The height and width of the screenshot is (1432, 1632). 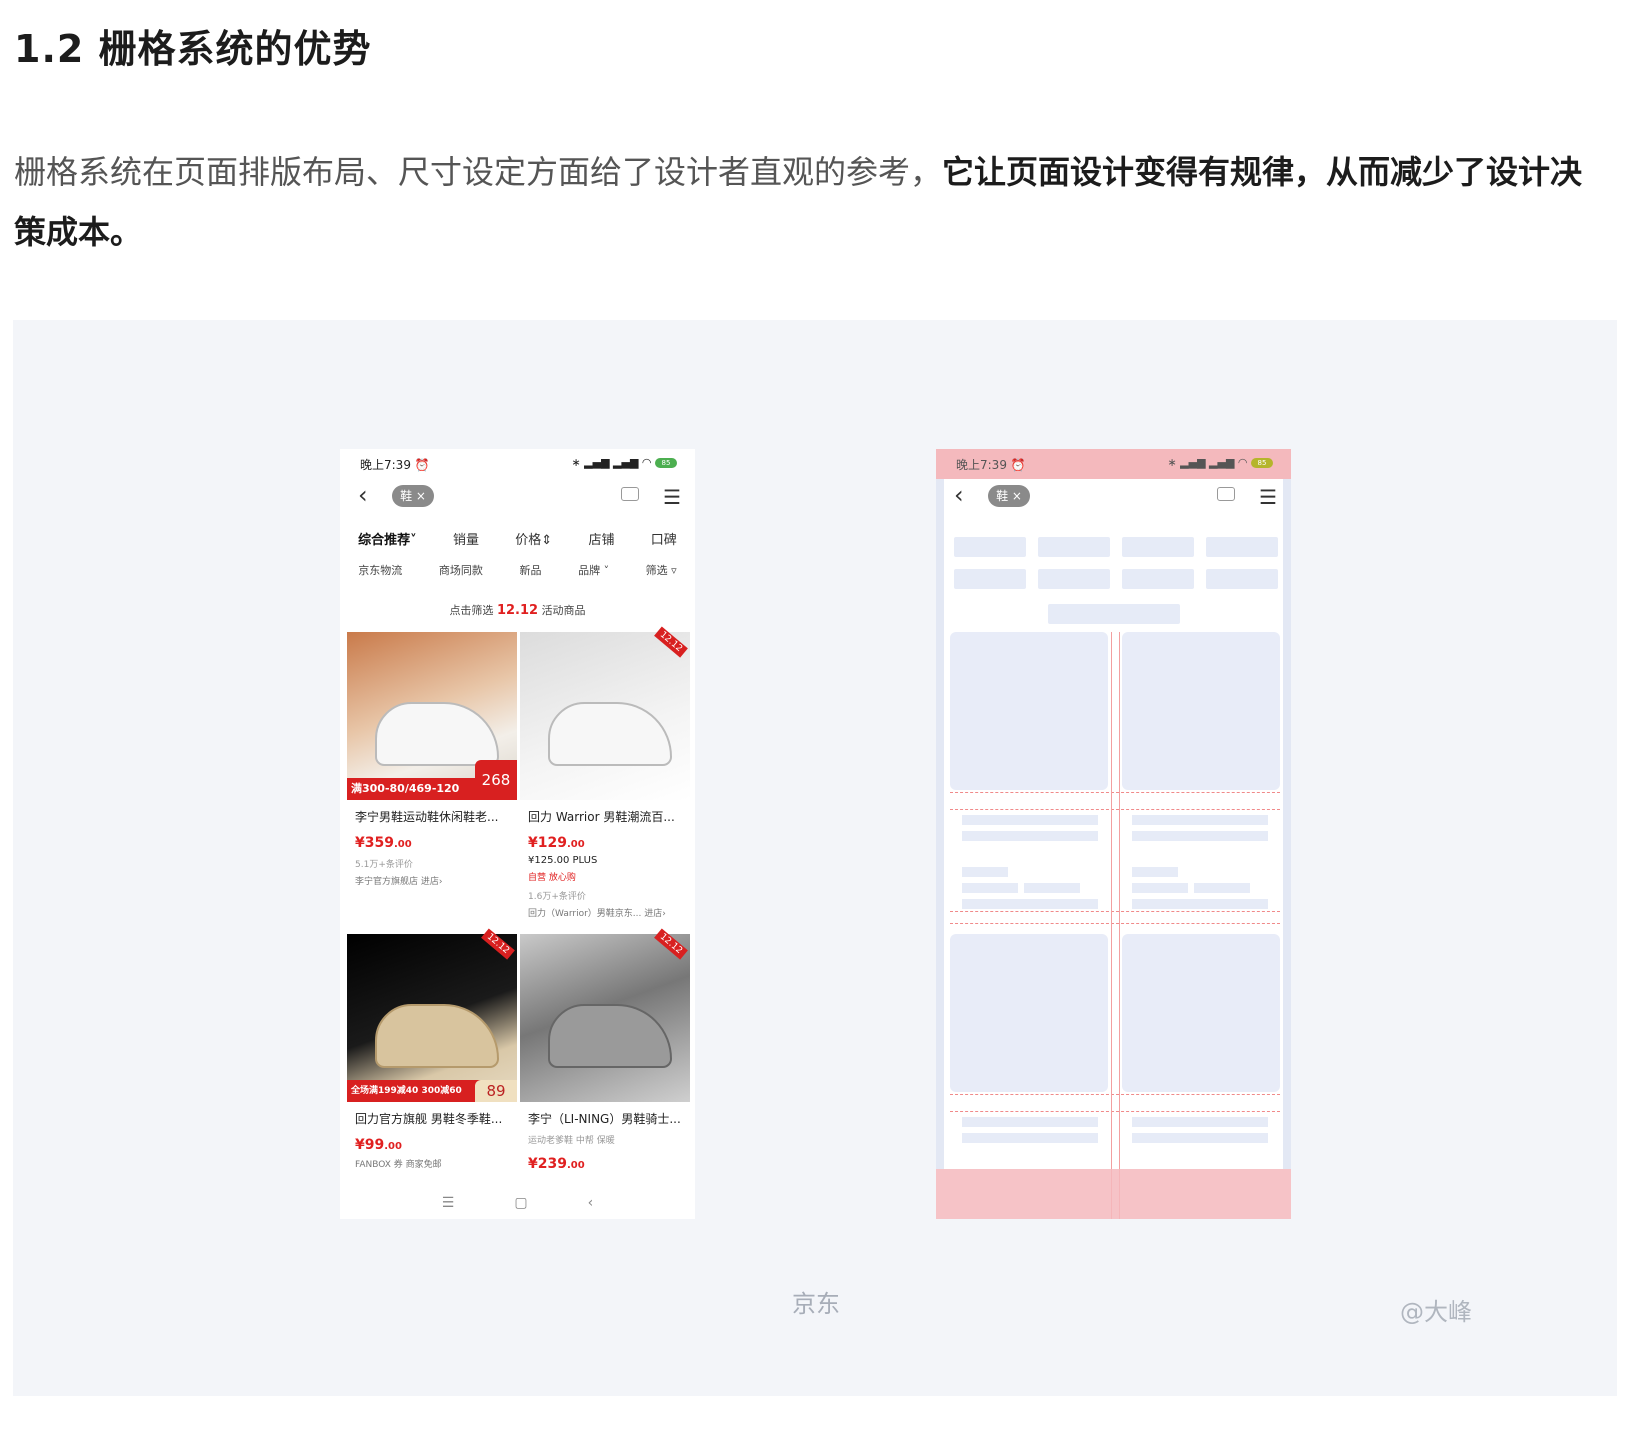 I want to click on filter-brand: 品牌 ˅, so click(x=593, y=572).